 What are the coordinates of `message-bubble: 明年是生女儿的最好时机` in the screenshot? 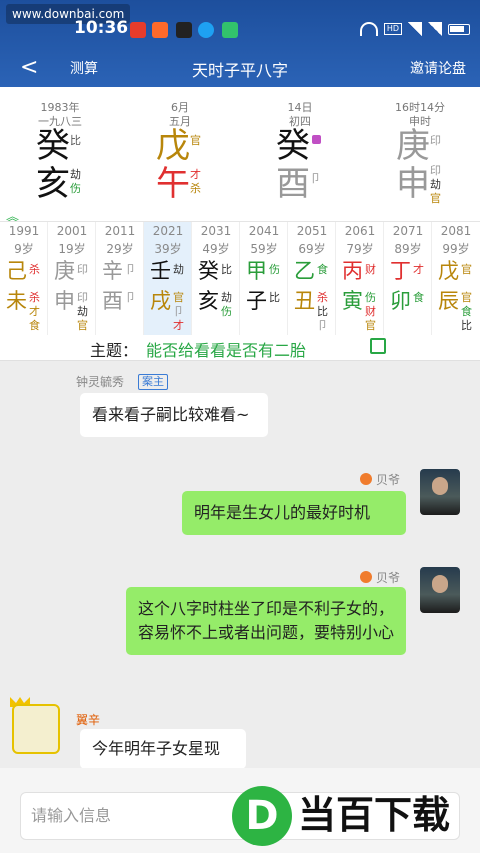 It's located at (294, 513).